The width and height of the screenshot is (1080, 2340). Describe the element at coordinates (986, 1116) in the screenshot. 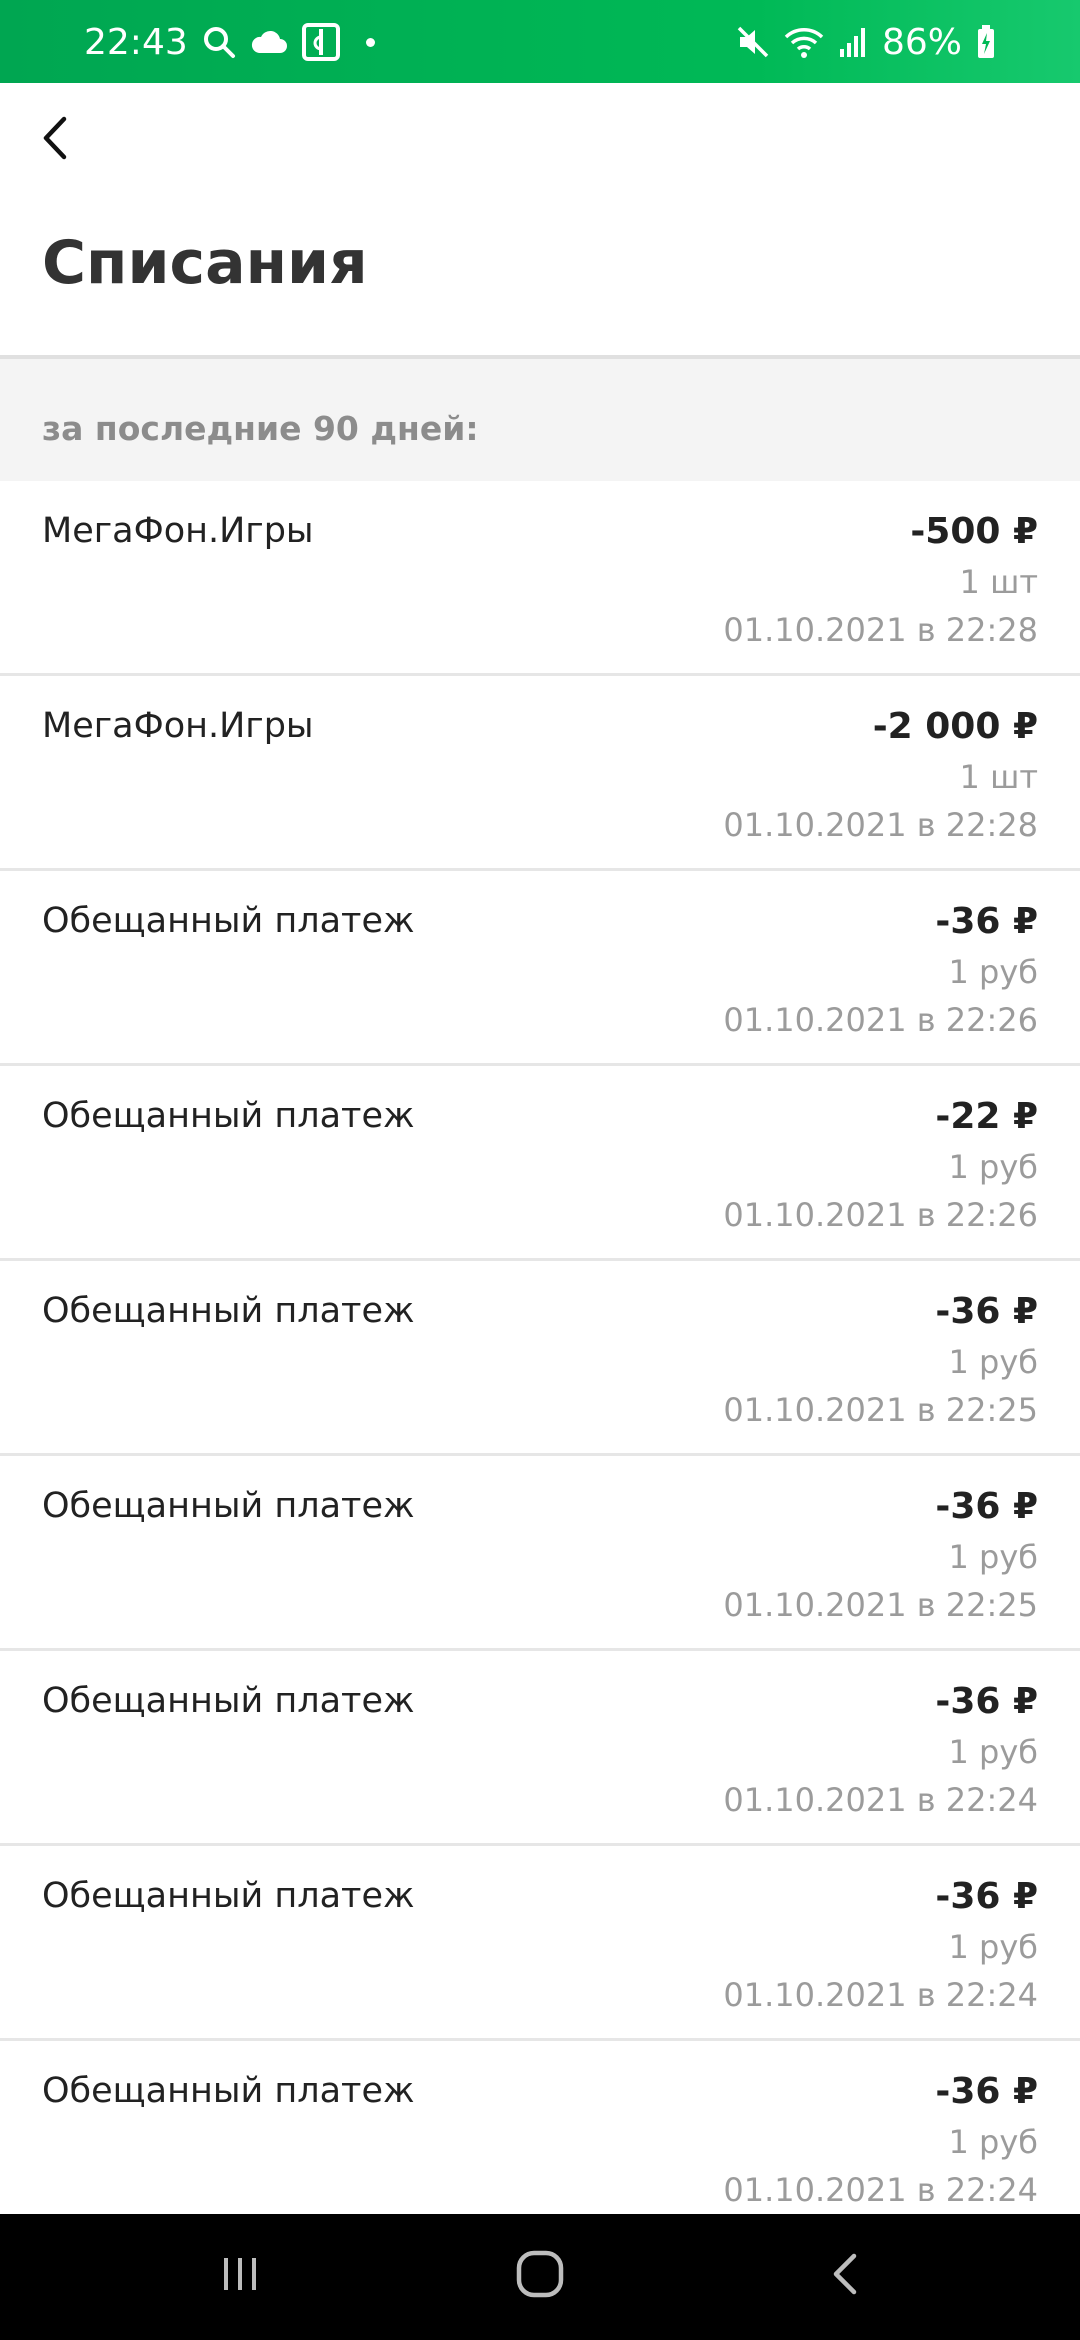

I see `charge-amount: -22 ₽` at that location.